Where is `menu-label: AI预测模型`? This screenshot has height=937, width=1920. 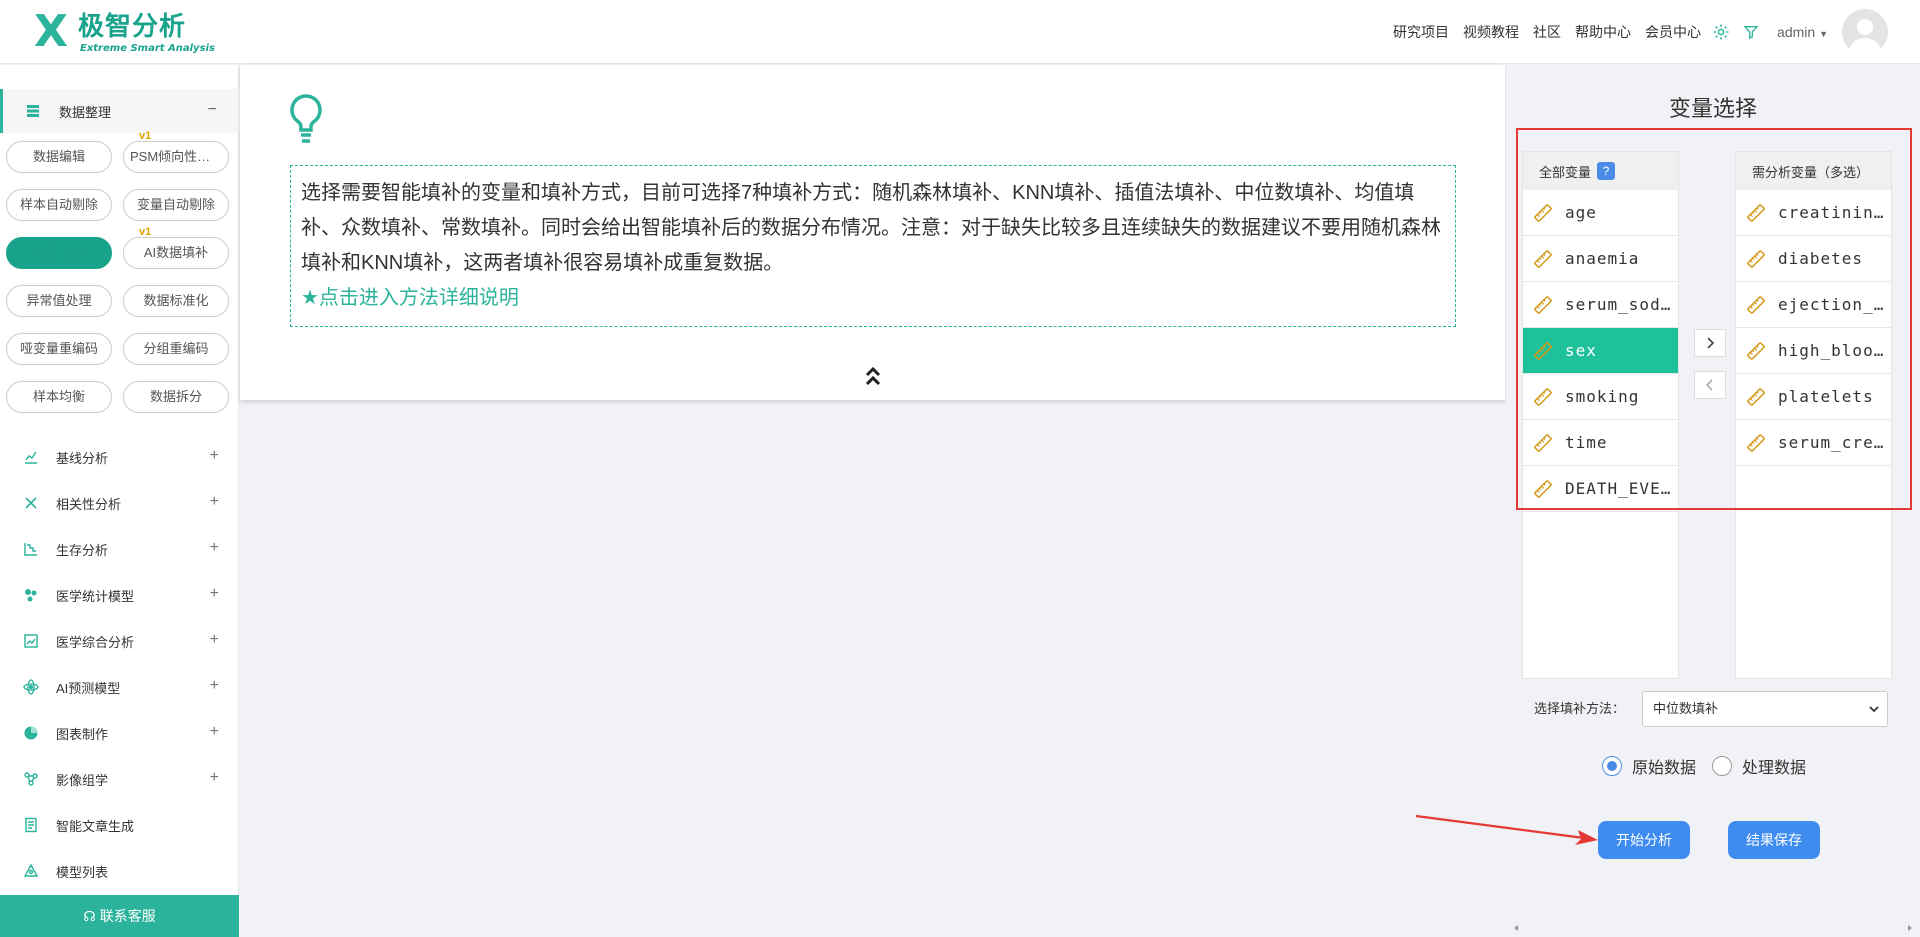 menu-label: AI预测模型 is located at coordinates (88, 688).